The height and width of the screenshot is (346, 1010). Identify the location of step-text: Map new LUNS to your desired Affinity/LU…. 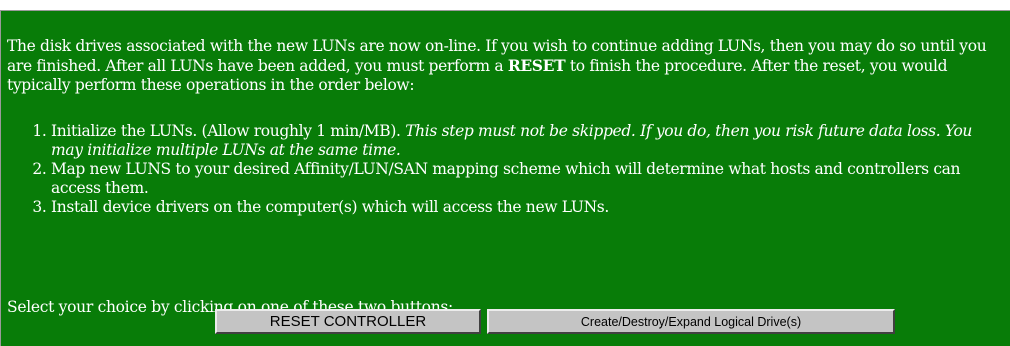
(506, 178).